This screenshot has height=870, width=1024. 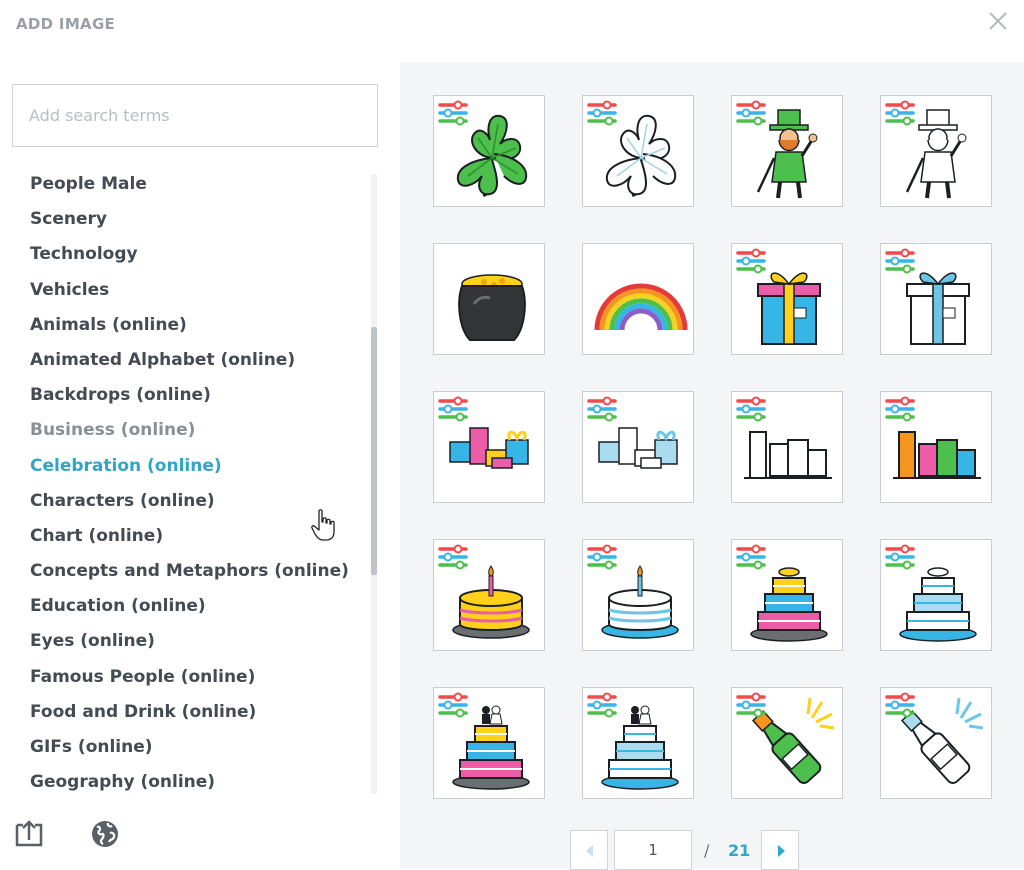 I want to click on category-item: Vehicles, so click(x=190, y=290).